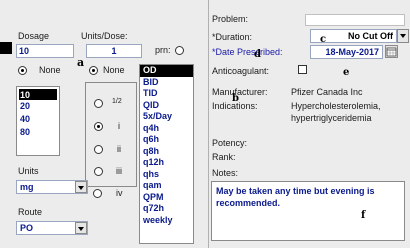 Image resolution: width=410 pixels, height=248 pixels. What do you see at coordinates (323, 39) in the screenshot?
I see `marker-c: c` at bounding box center [323, 39].